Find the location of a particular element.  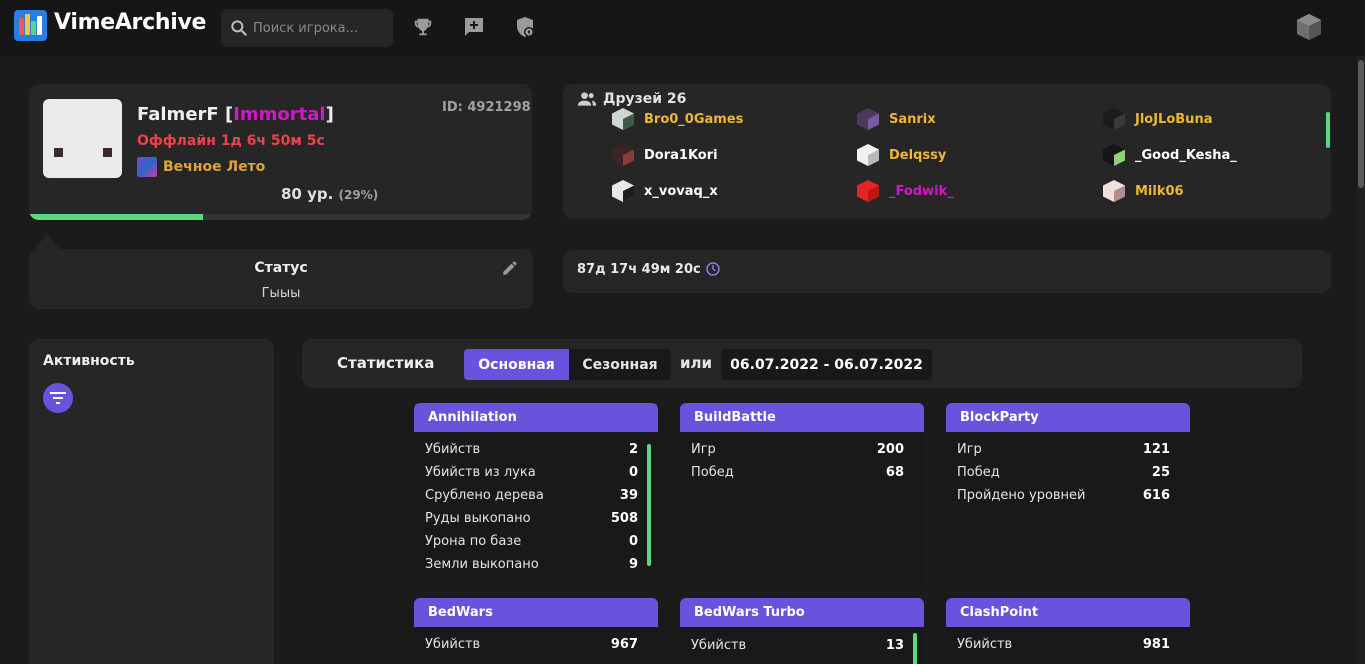

status-card: Статус Гыыы is located at coordinates (281, 279).